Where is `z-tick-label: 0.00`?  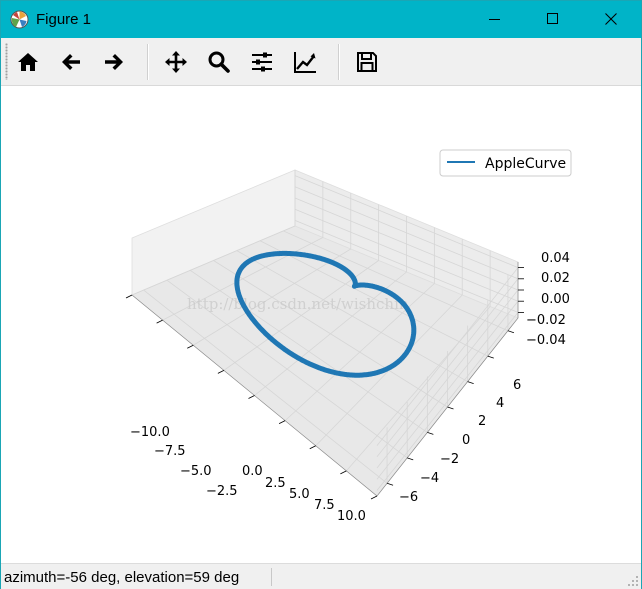
z-tick-label: 0.00 is located at coordinates (555, 299).